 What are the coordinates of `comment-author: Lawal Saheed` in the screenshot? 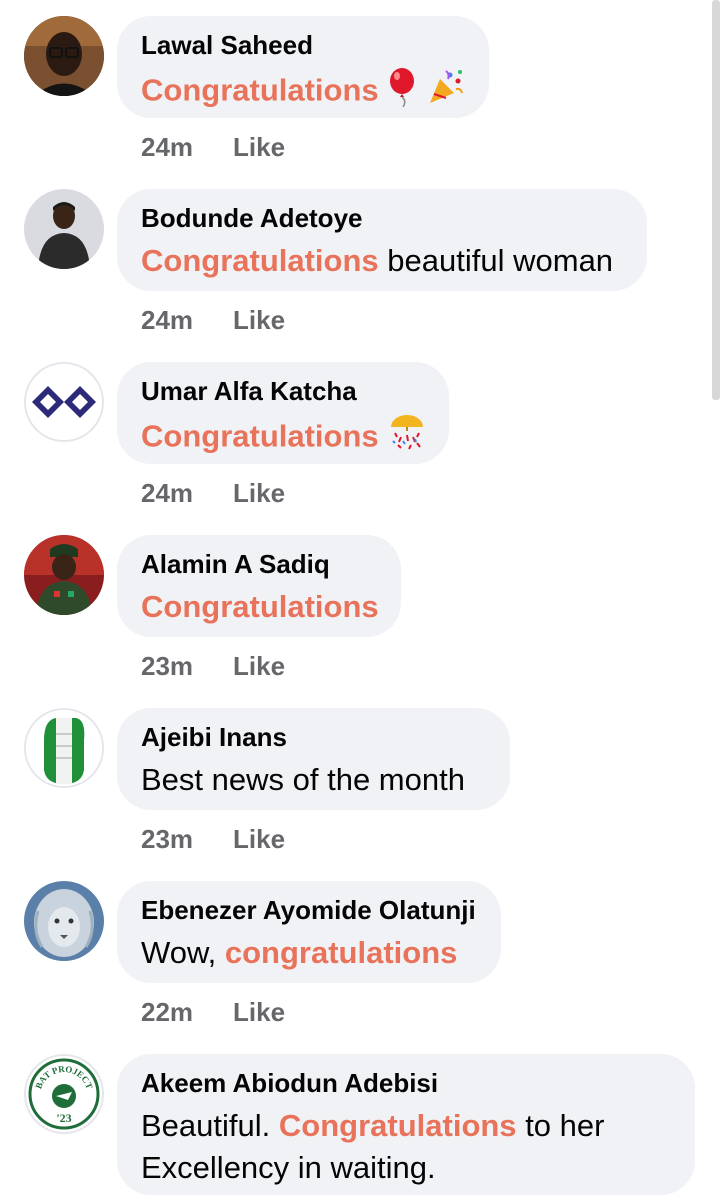 It's located at (303, 45).